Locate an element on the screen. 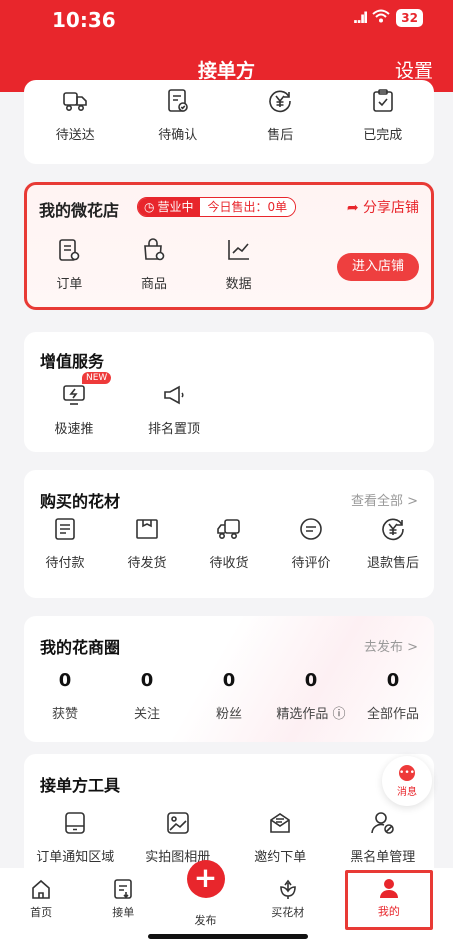  receiver-tools-card: 接单方工具 订单通知区域 实拍图相册 邀约下单 黑名单管理 is located at coordinates (229, 819).